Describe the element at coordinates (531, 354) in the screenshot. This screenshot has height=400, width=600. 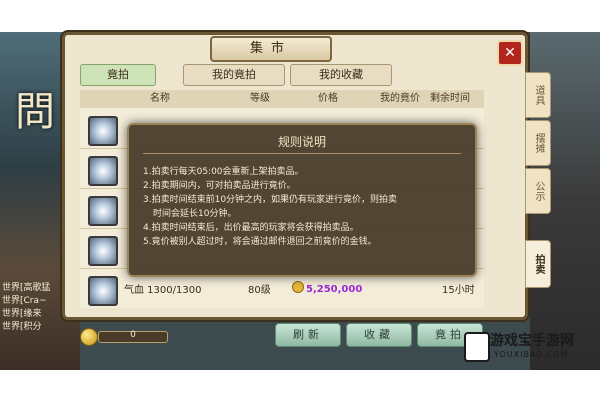
I see `watermark-url: YOUXIBAO.COM` at that location.